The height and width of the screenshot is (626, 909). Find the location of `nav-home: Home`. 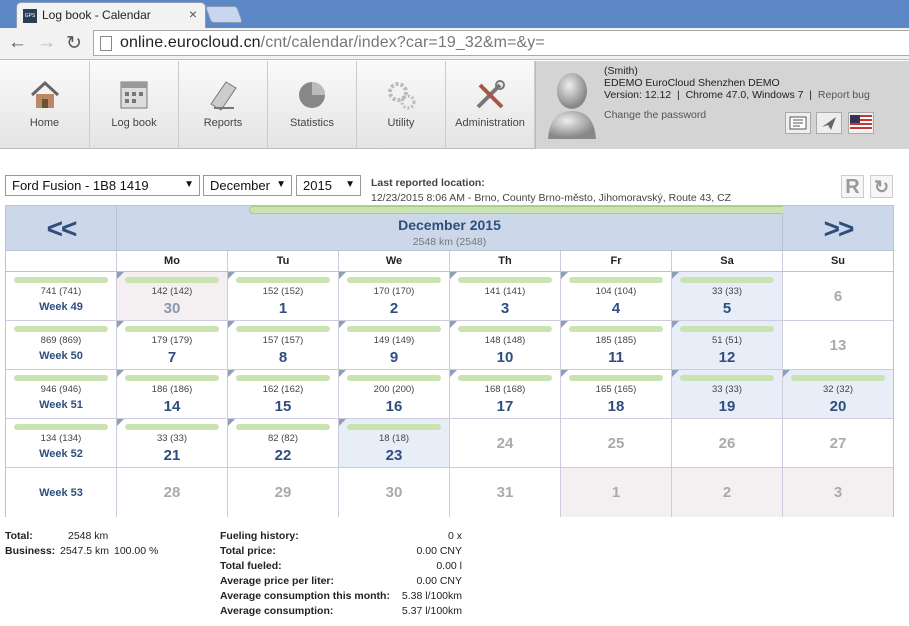

nav-home: Home is located at coordinates (45, 105).